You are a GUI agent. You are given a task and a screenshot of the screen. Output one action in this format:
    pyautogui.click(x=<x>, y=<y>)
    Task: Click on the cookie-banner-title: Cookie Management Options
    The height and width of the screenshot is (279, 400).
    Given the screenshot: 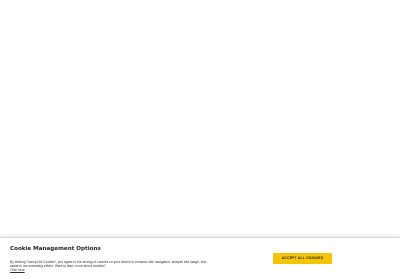 What is the action you would take?
    pyautogui.click(x=55, y=249)
    